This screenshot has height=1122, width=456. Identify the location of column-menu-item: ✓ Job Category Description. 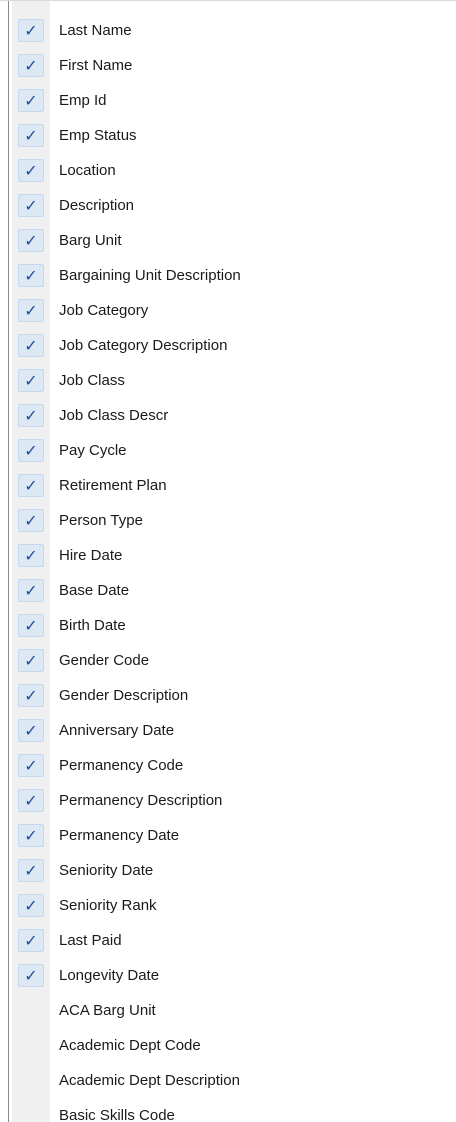
(228, 345).